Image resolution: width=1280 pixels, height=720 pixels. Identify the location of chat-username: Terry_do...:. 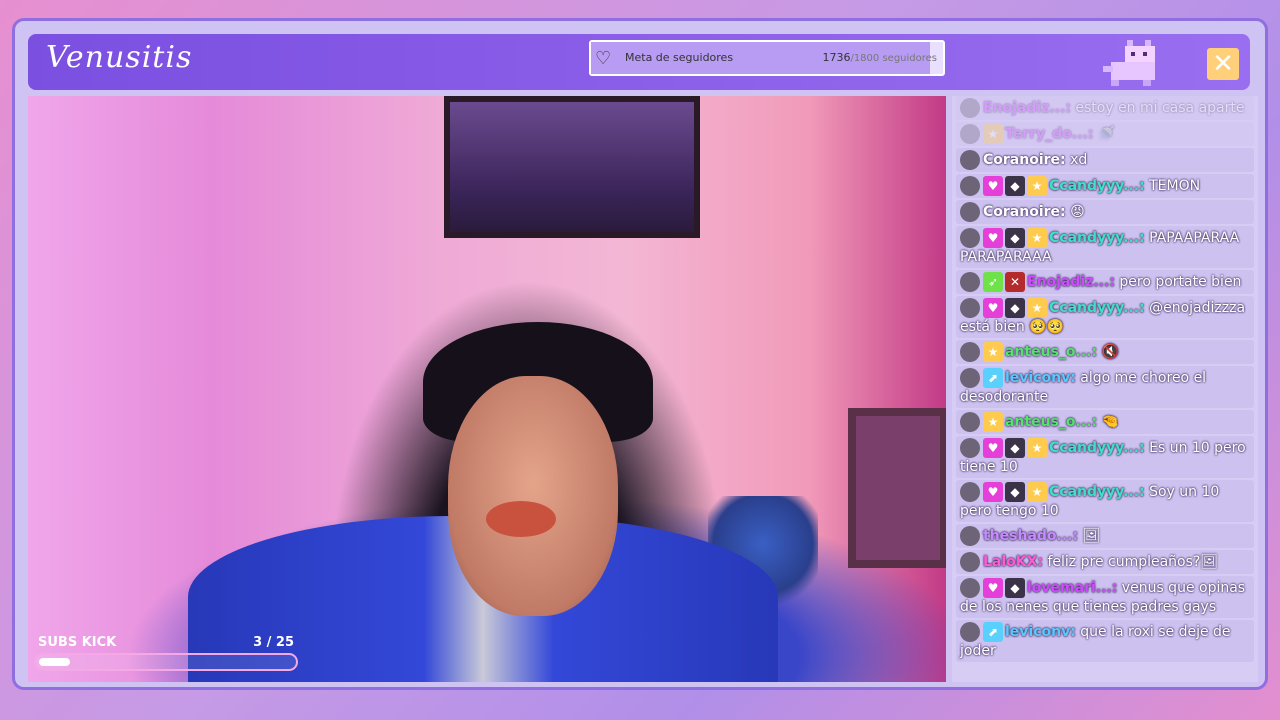
(1049, 134).